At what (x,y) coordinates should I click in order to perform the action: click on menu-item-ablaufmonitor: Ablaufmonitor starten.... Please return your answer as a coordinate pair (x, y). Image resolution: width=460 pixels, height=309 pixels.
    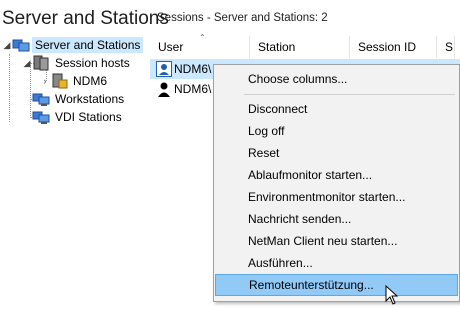
    Looking at the image, I should click on (336, 175).